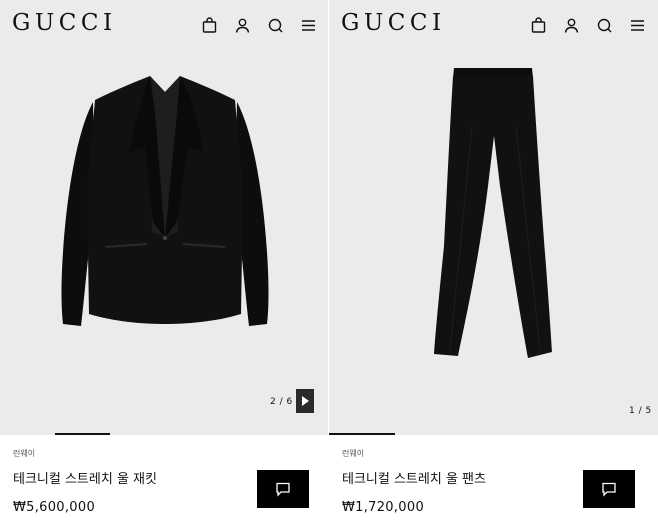 This screenshot has width=658, height=528. Describe the element at coordinates (281, 402) in the screenshot. I see `image-pager: 2 / 6` at that location.